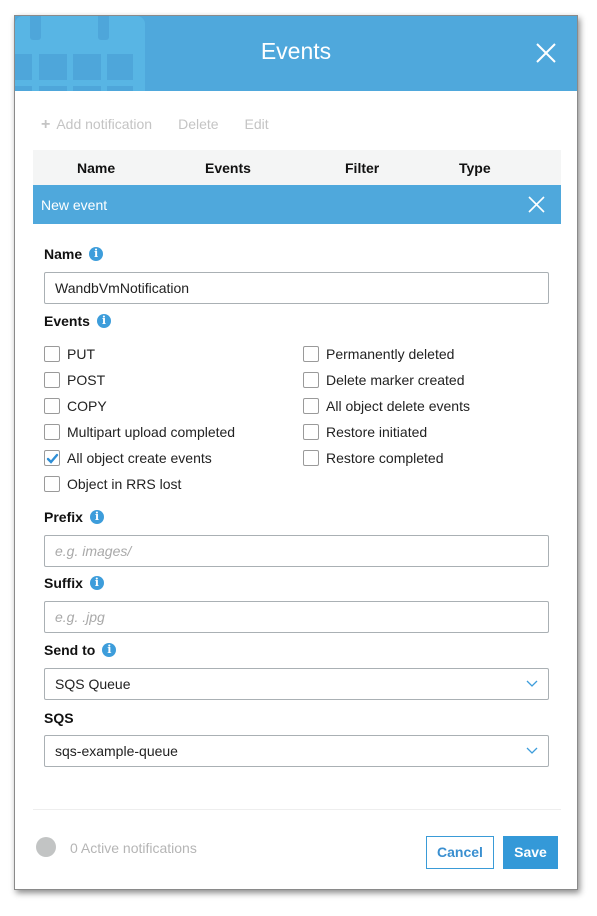  What do you see at coordinates (155, 125) in the screenshot?
I see `notifications-toolbar: + Add notification Delete Edit` at bounding box center [155, 125].